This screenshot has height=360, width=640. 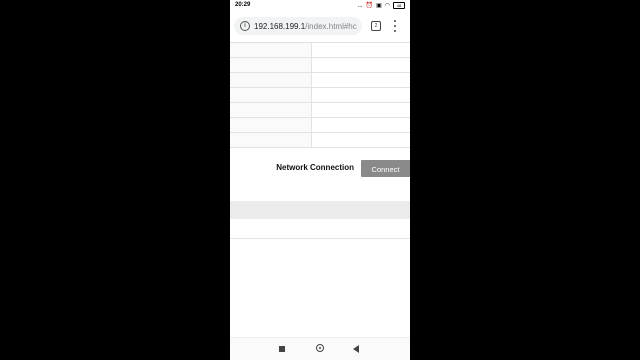 I want to click on recent-apps-icon, so click(x=282, y=349).